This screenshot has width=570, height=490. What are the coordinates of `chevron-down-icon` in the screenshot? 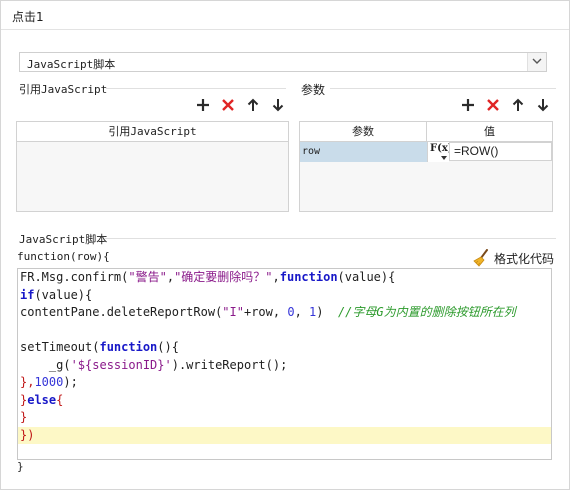 It's located at (537, 61).